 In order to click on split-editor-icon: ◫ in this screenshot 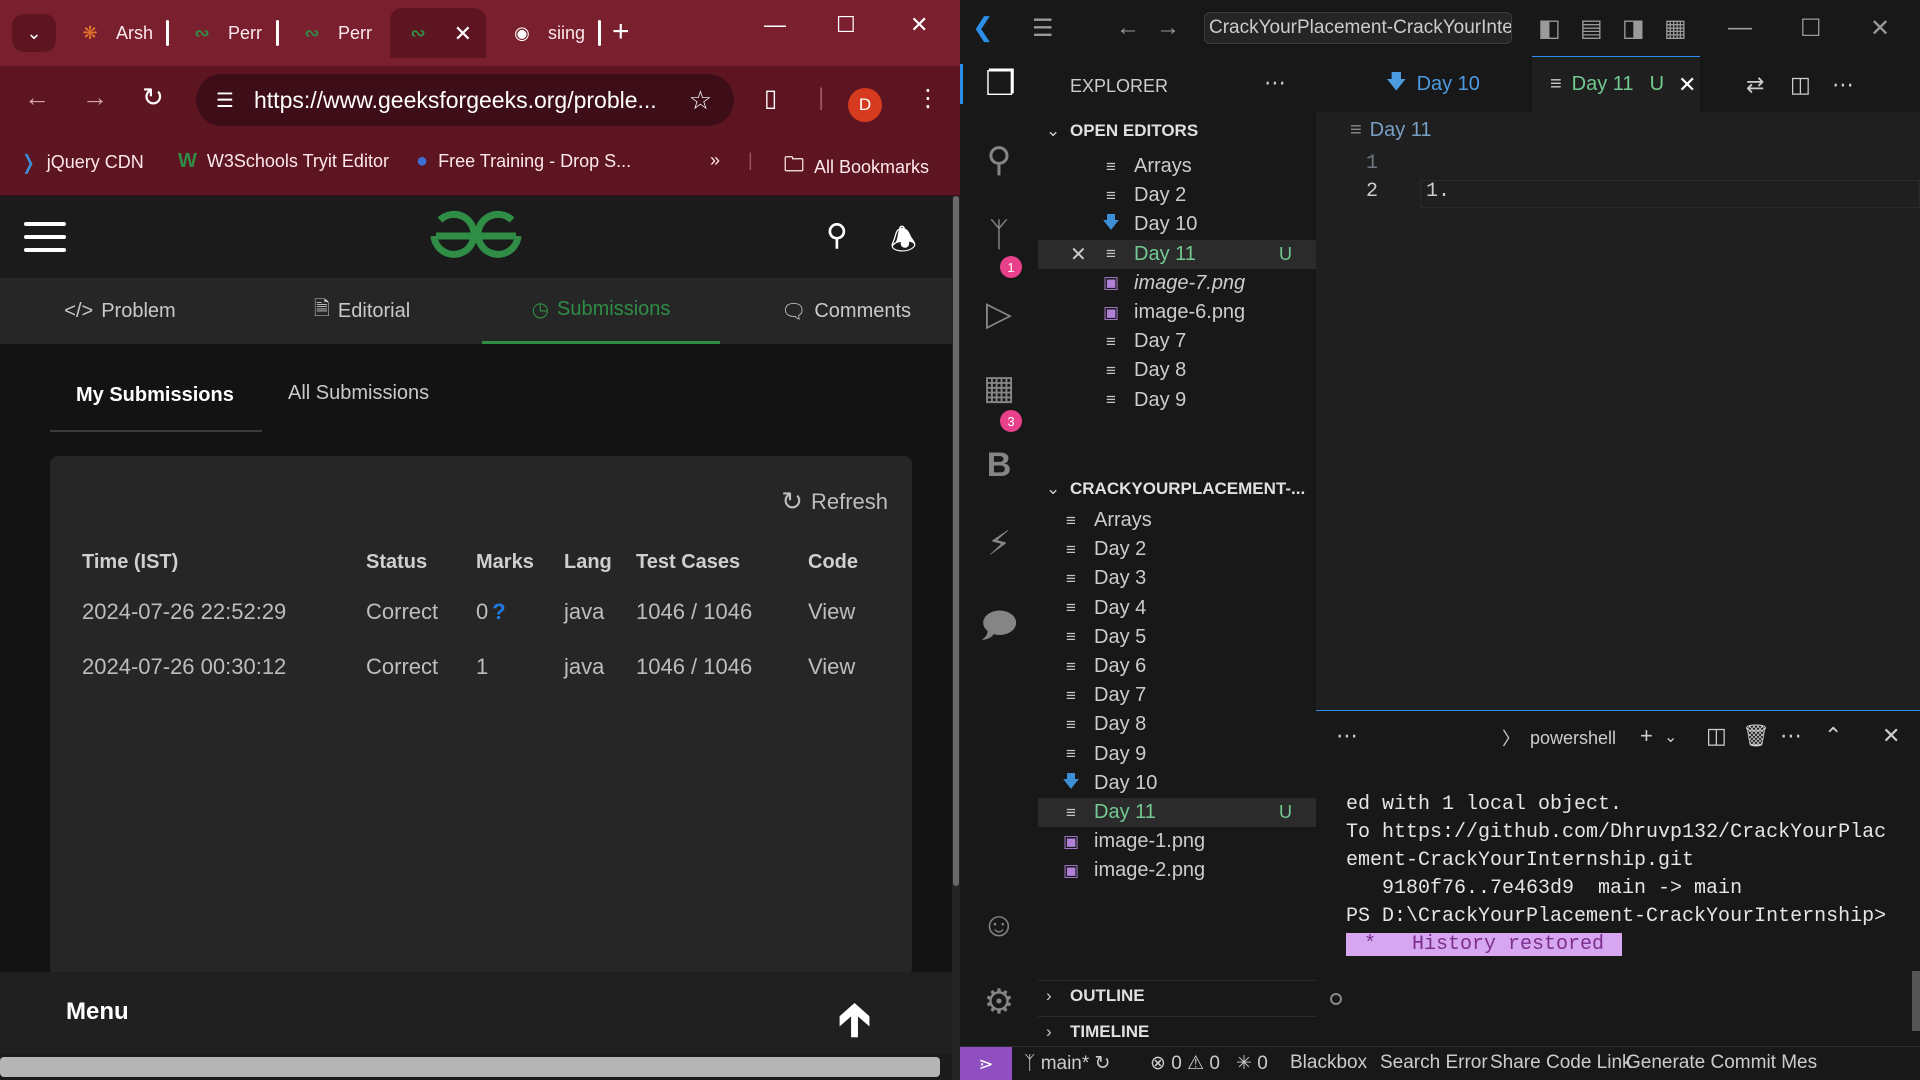, I will do `click(1800, 85)`.